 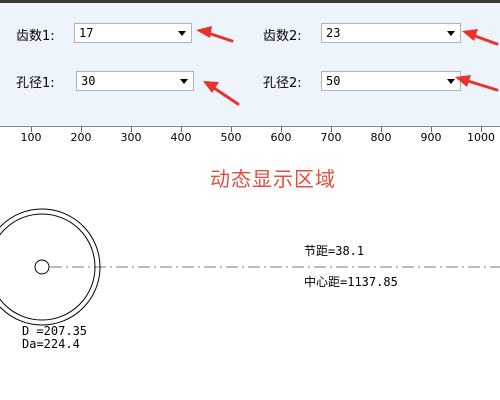 I want to click on center-distance-text: 中心距=1137.85, so click(x=351, y=282).